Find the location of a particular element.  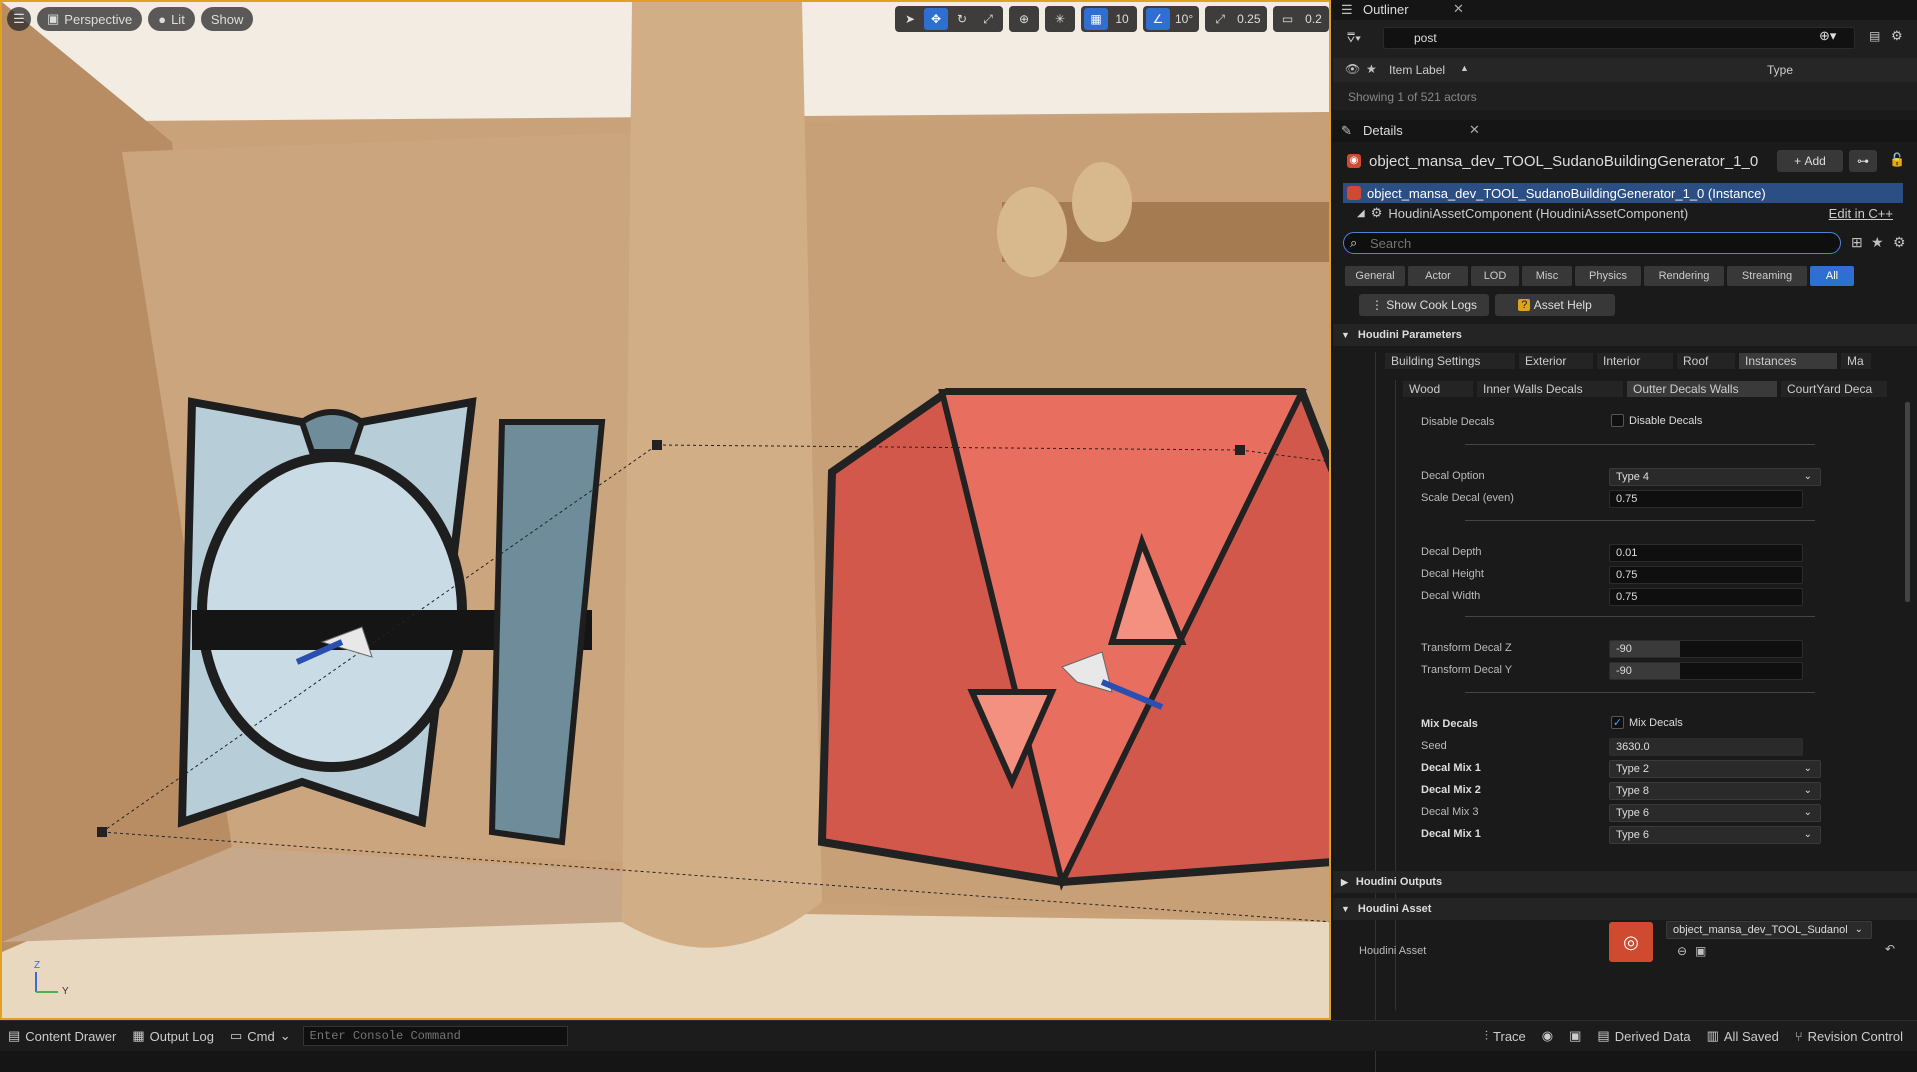

view-mode-button: ▣ Perspective is located at coordinates (90, 19).